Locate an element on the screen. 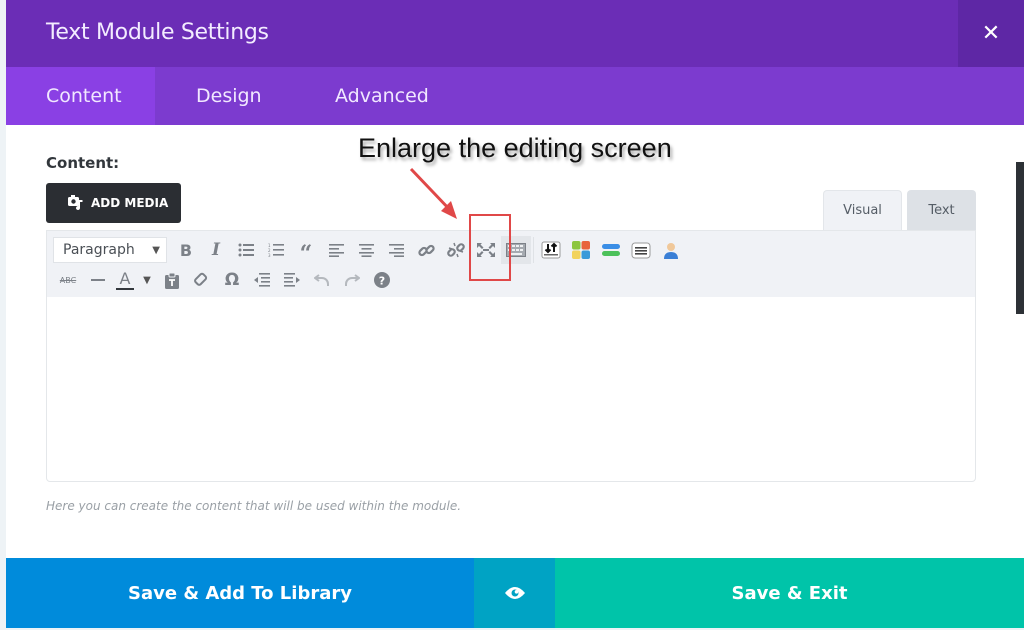  clear-formatting-button is located at coordinates (202, 280).